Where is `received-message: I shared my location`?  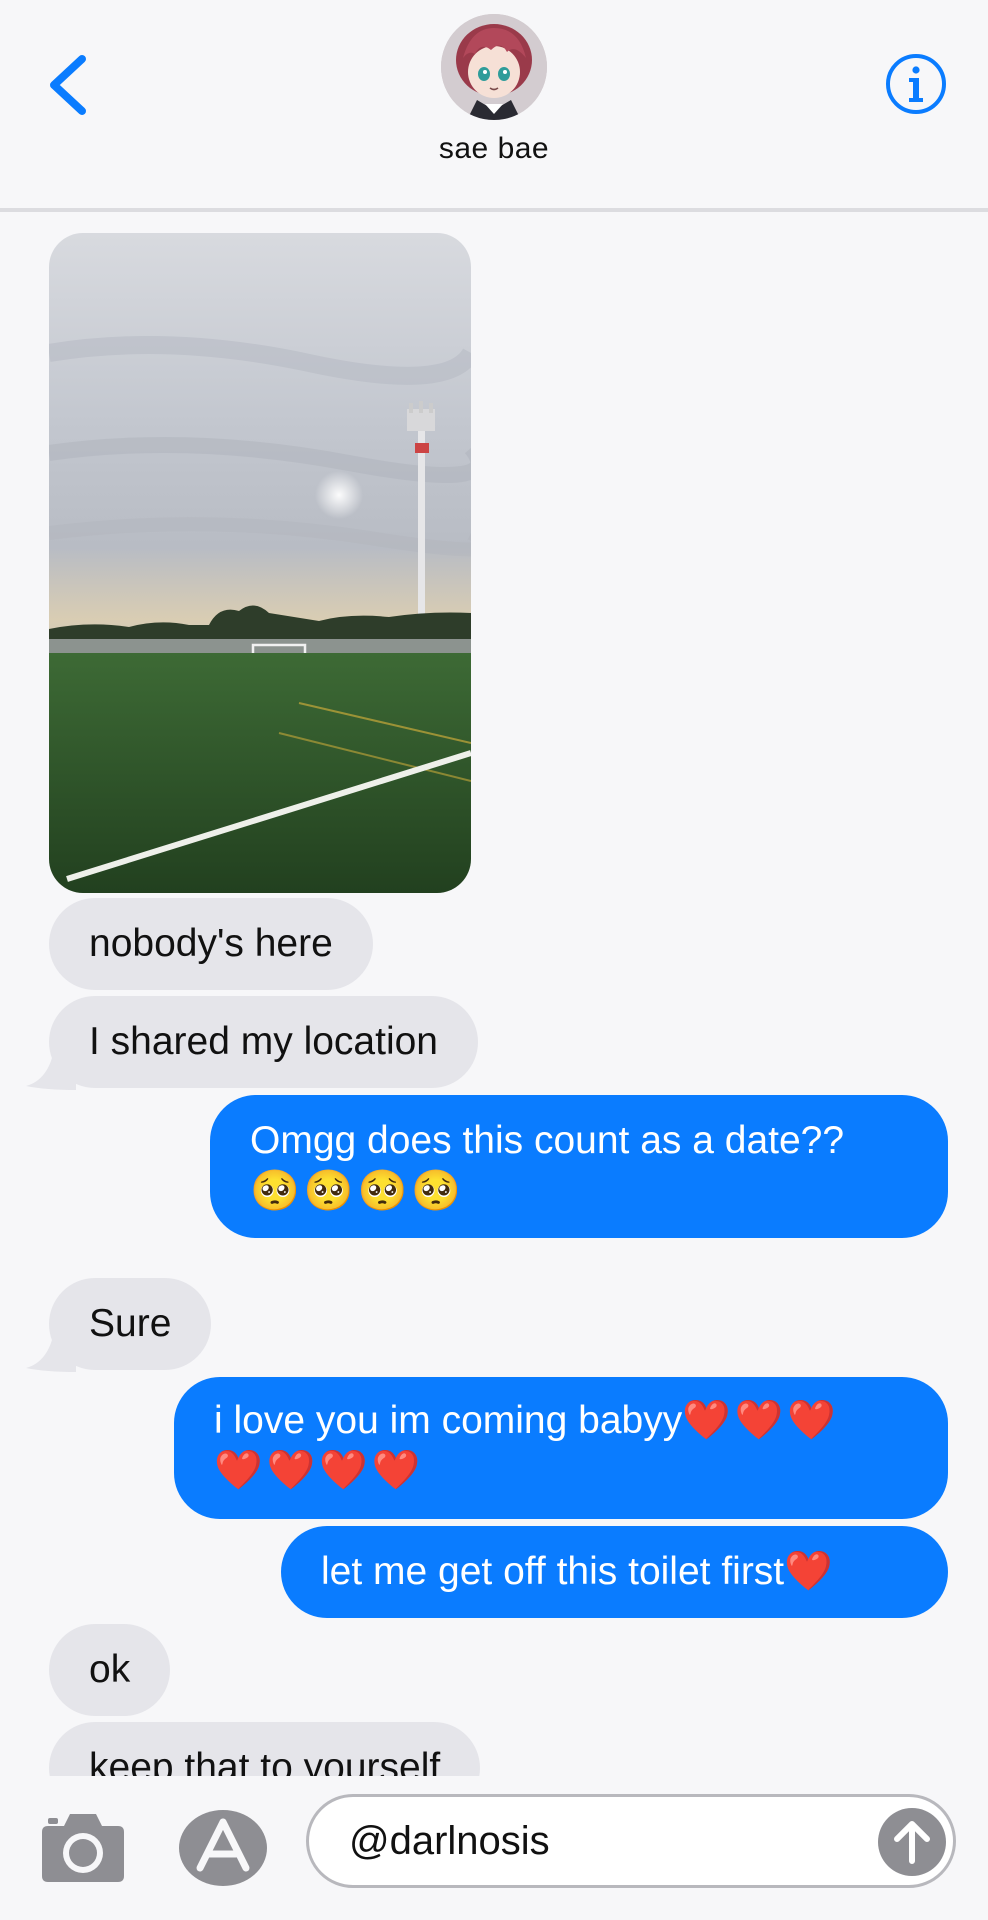
received-message: I shared my location is located at coordinates (264, 1042).